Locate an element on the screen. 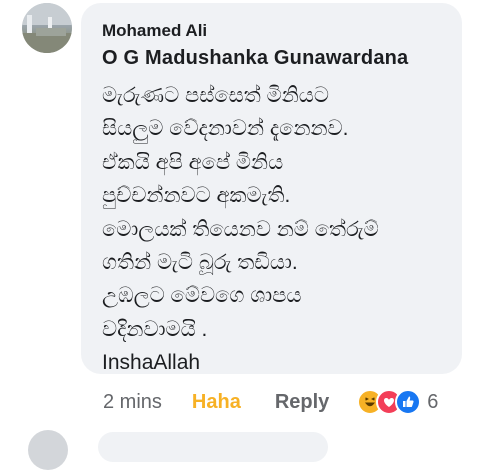  comment-line: උඹලට මේවගෙ ශාපය is located at coordinates (202, 296).